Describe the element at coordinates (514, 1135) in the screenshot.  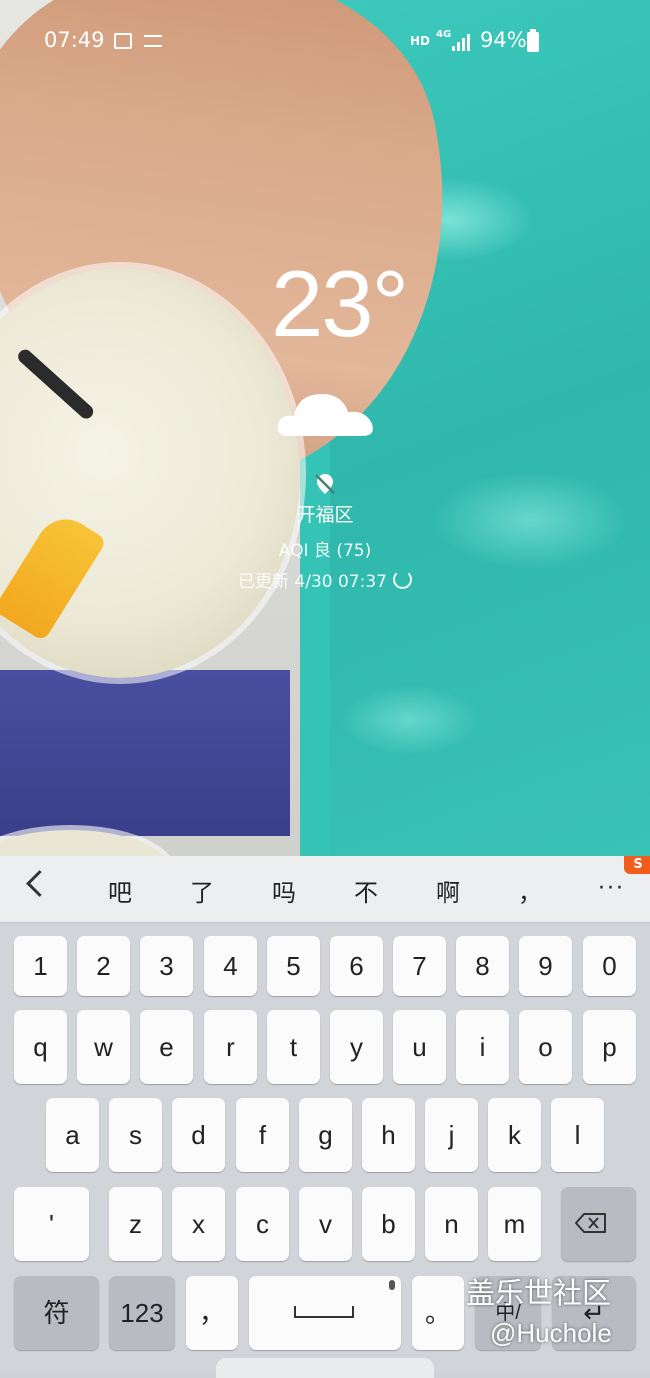
I see `key-k: k` at that location.